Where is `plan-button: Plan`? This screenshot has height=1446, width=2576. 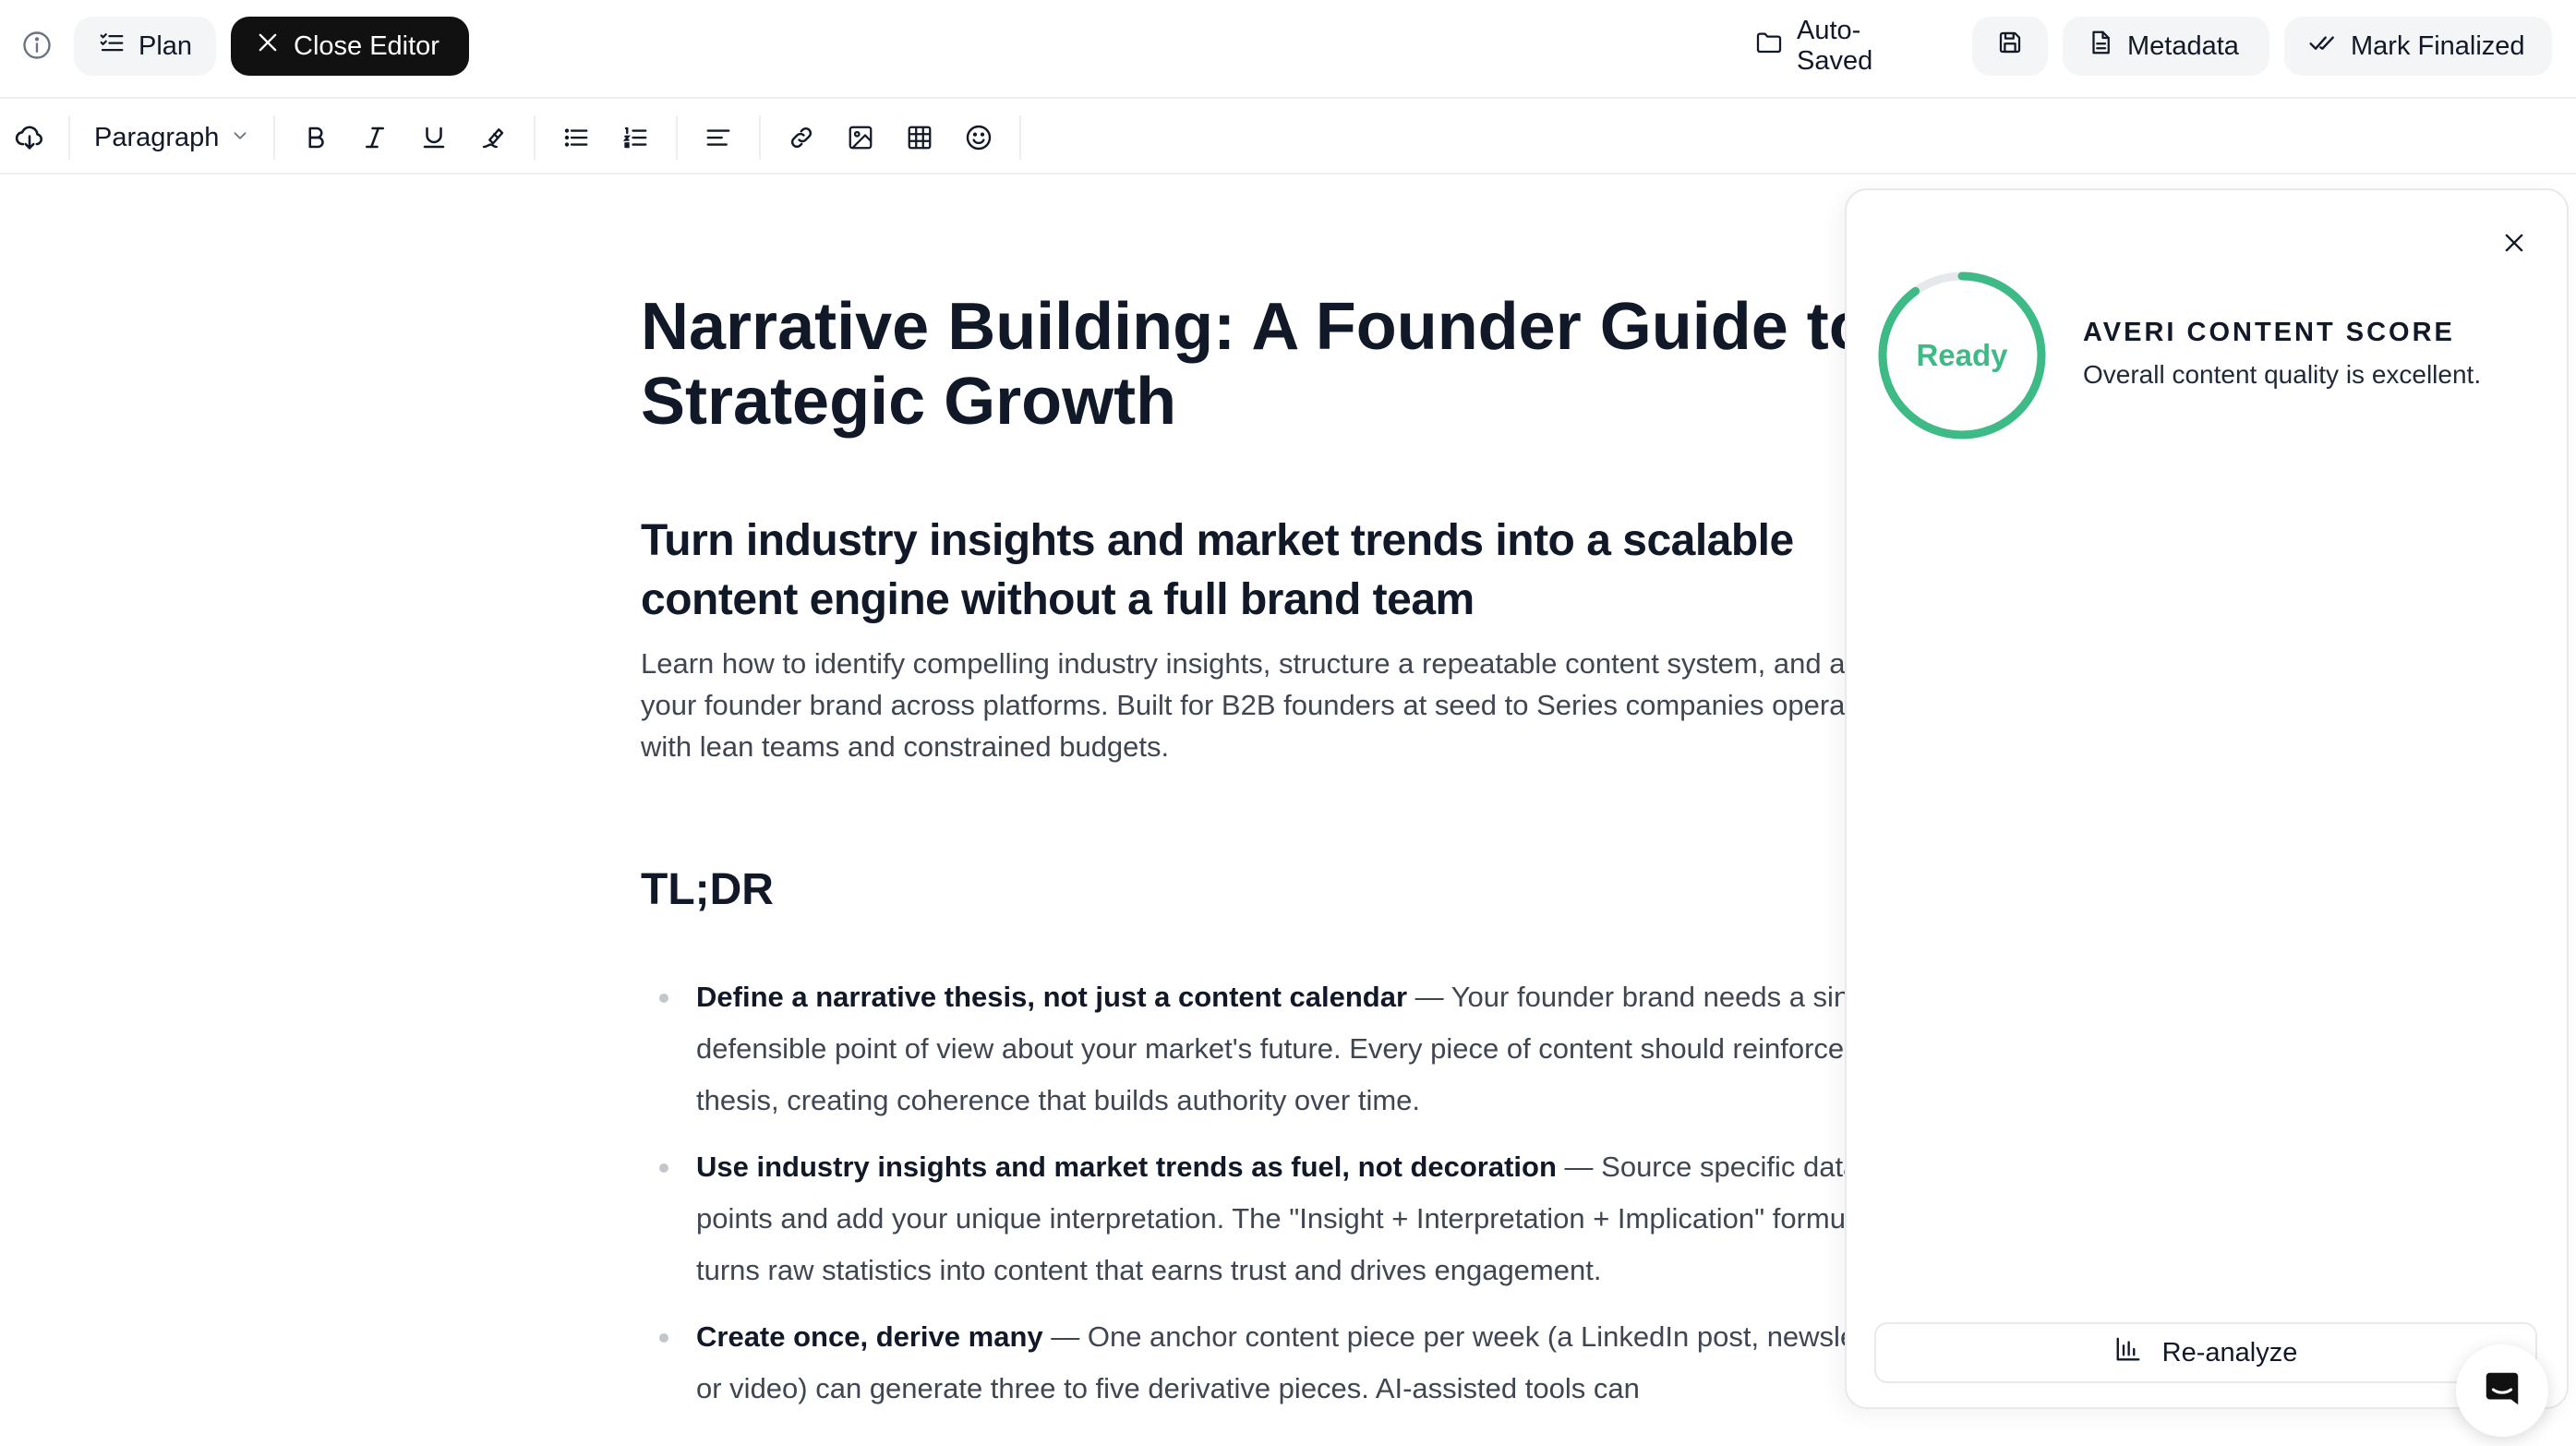 plan-button: Plan is located at coordinates (145, 46).